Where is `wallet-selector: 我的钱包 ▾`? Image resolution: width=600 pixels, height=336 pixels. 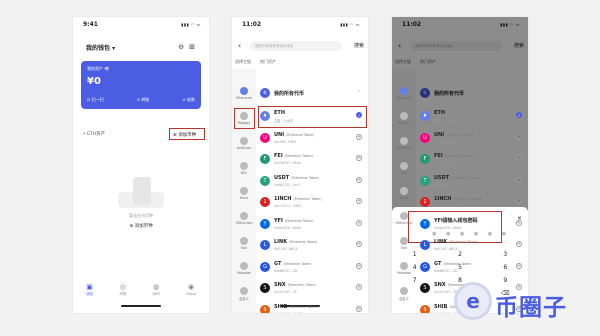 wallet-selector: 我的钱包 ▾ is located at coordinates (100, 47).